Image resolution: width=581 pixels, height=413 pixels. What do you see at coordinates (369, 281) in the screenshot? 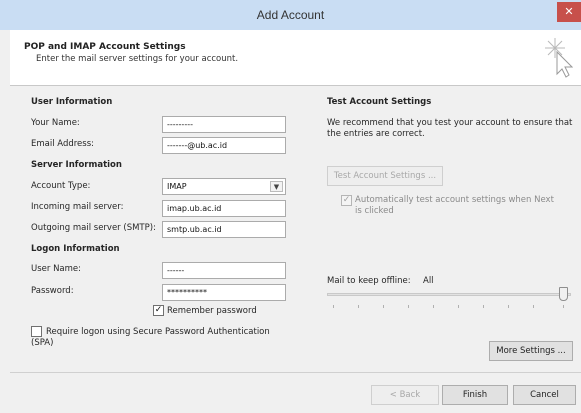
I see `offline-label: Mail to keep offline:` at bounding box center [369, 281].